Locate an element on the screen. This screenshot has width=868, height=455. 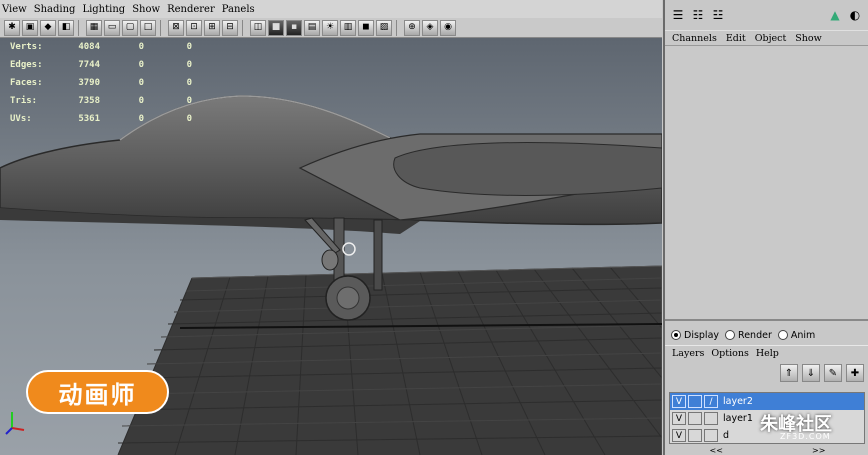
hud-label: UVs: is located at coordinates (21, 119).